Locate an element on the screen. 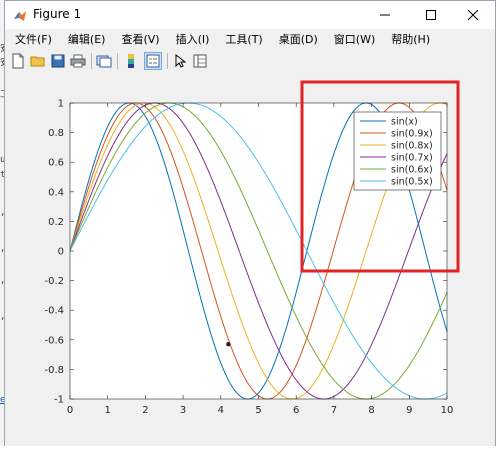  x-tick-label: 1 is located at coordinates (108, 410).